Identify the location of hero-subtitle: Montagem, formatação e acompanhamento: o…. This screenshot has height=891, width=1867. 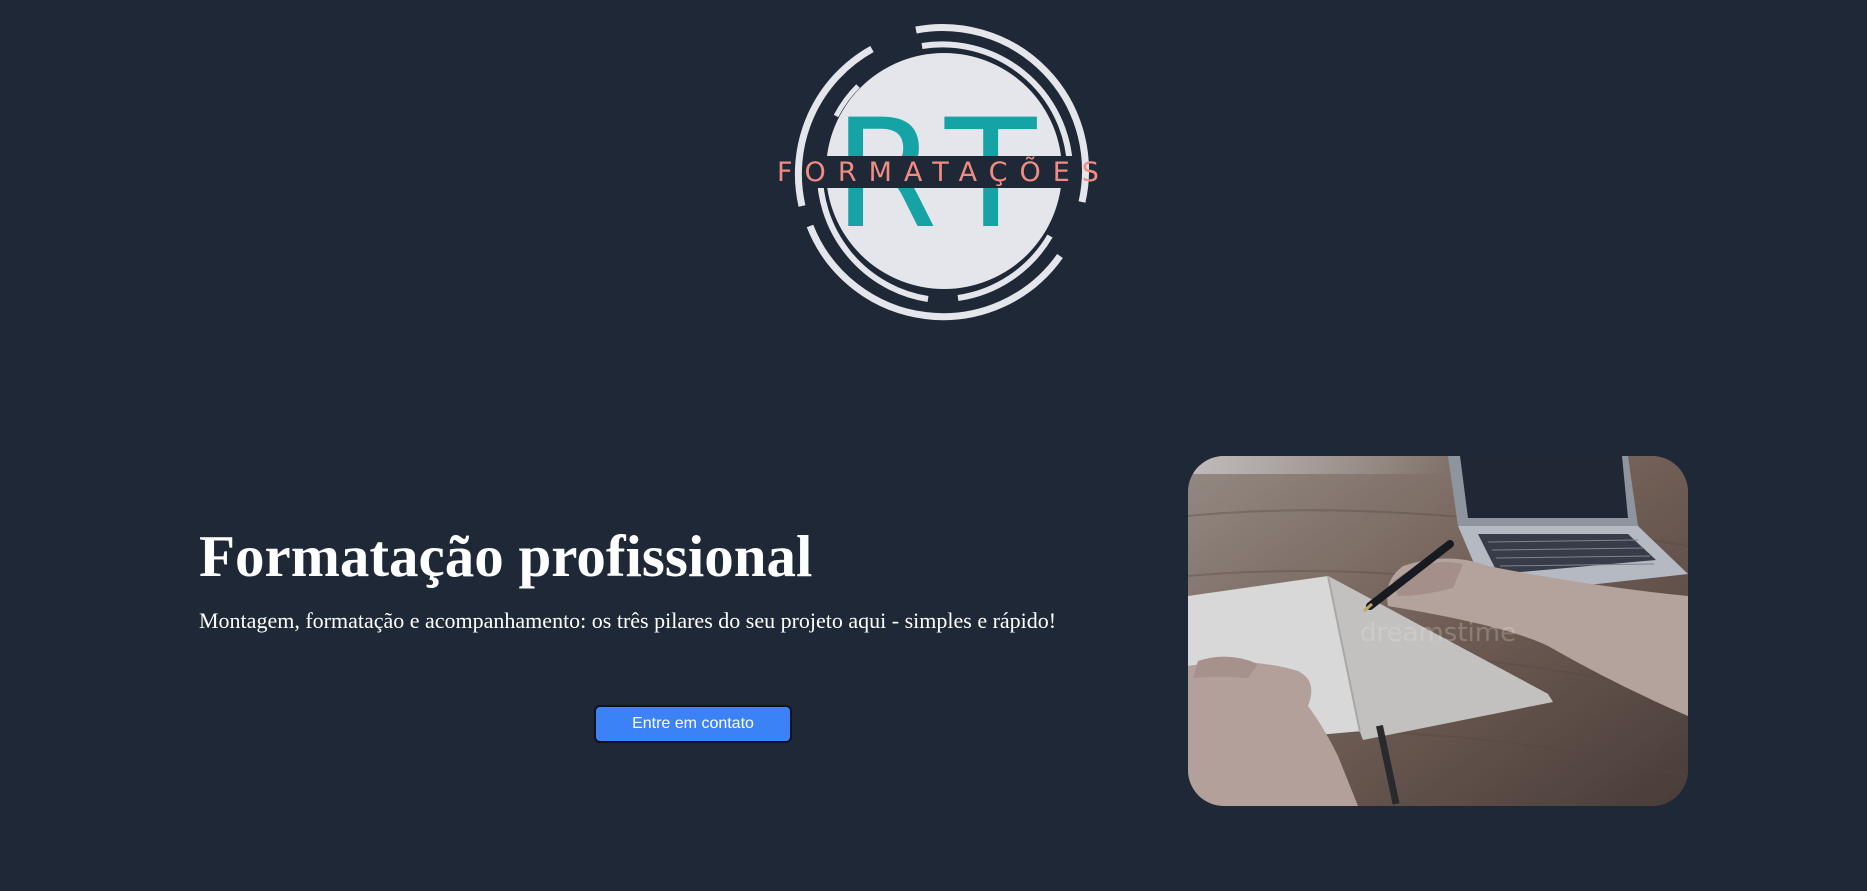
(628, 620).